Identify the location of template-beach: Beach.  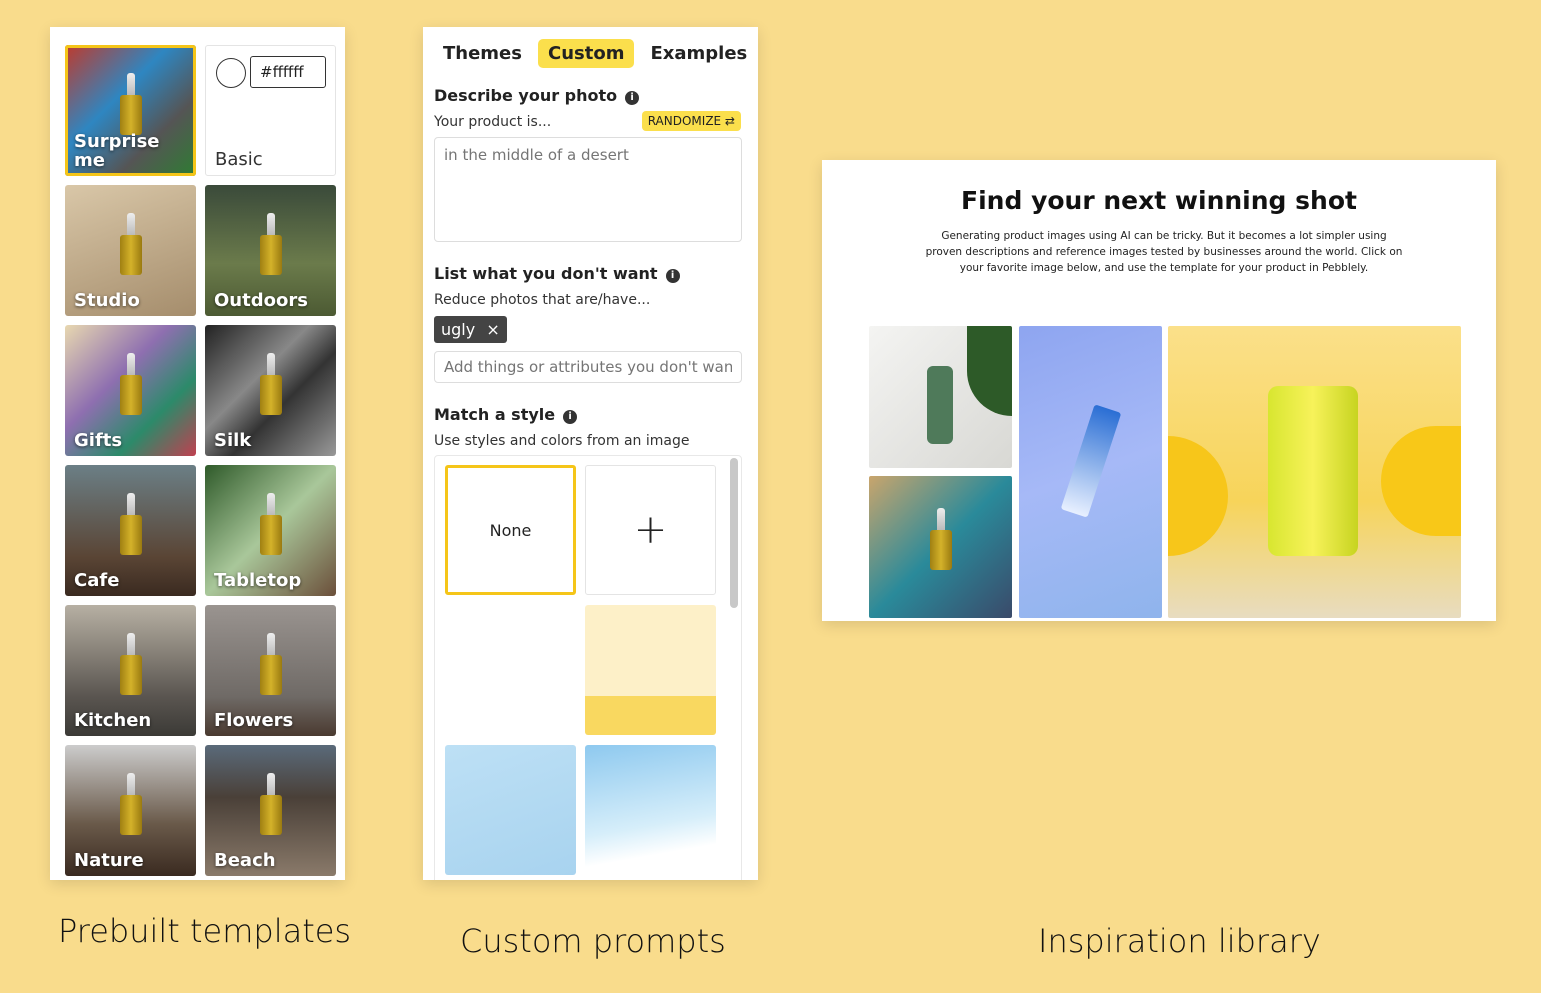
(270, 810).